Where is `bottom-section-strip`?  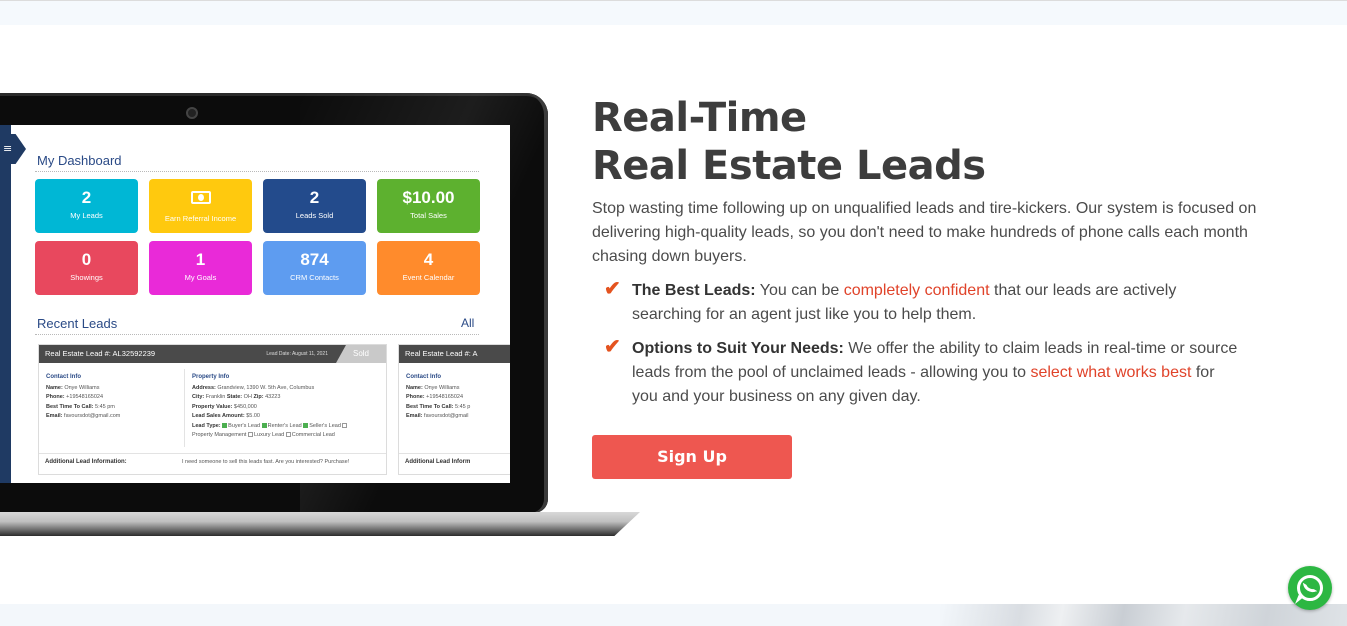 bottom-section-strip is located at coordinates (673, 615).